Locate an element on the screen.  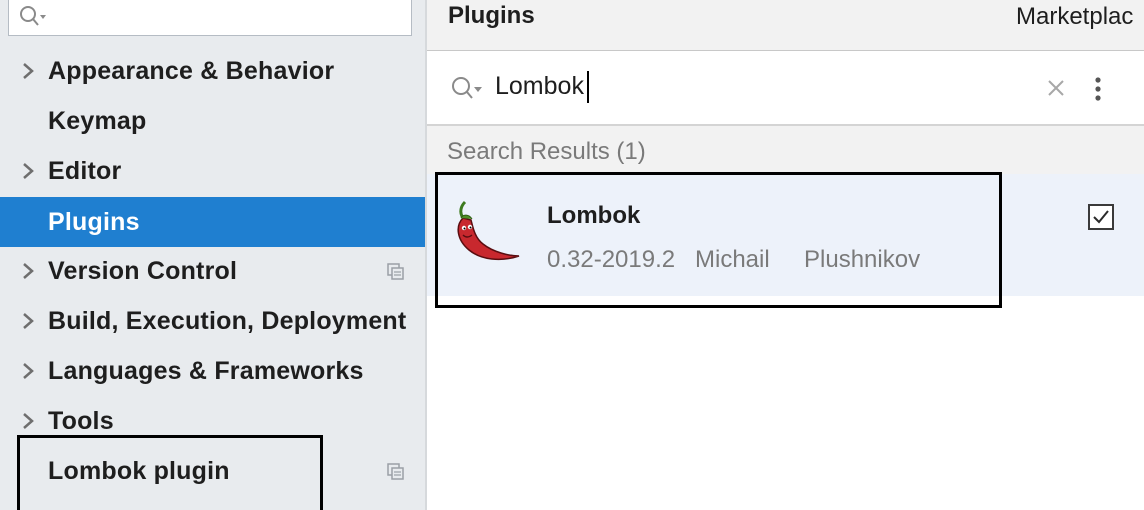
tree-item-label: Tools is located at coordinates (81, 421).